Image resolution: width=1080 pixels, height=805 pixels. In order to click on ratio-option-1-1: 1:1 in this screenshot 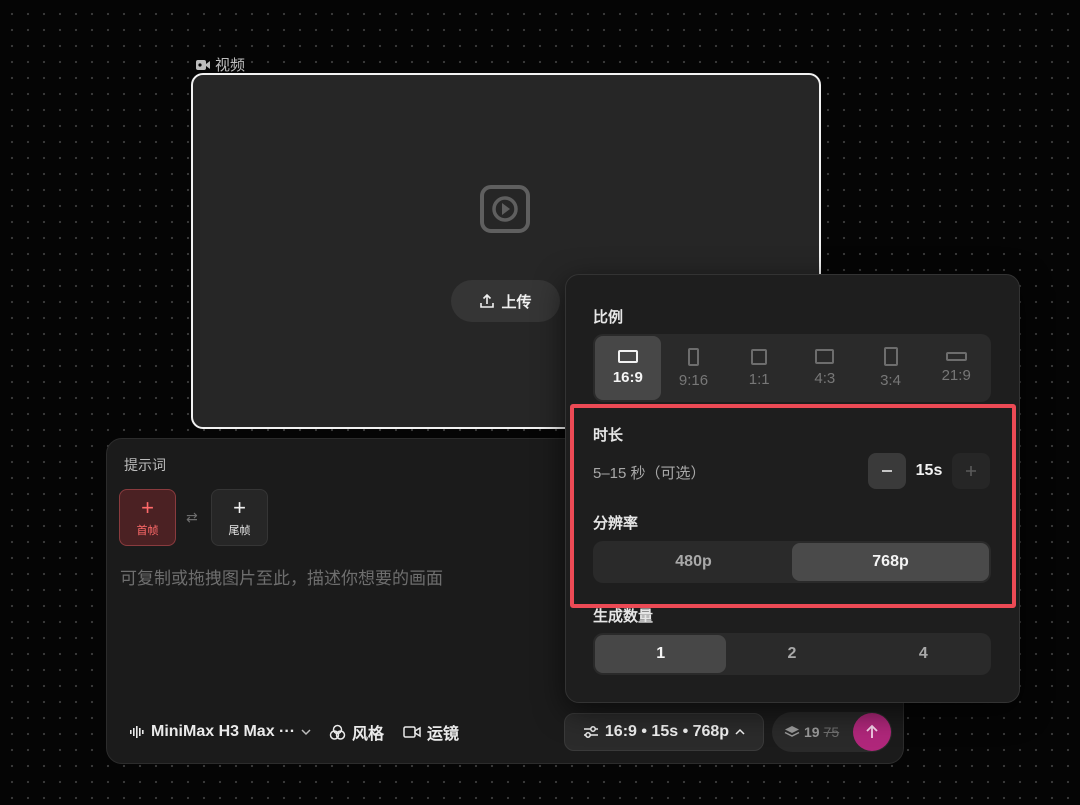, I will do `click(759, 368)`.